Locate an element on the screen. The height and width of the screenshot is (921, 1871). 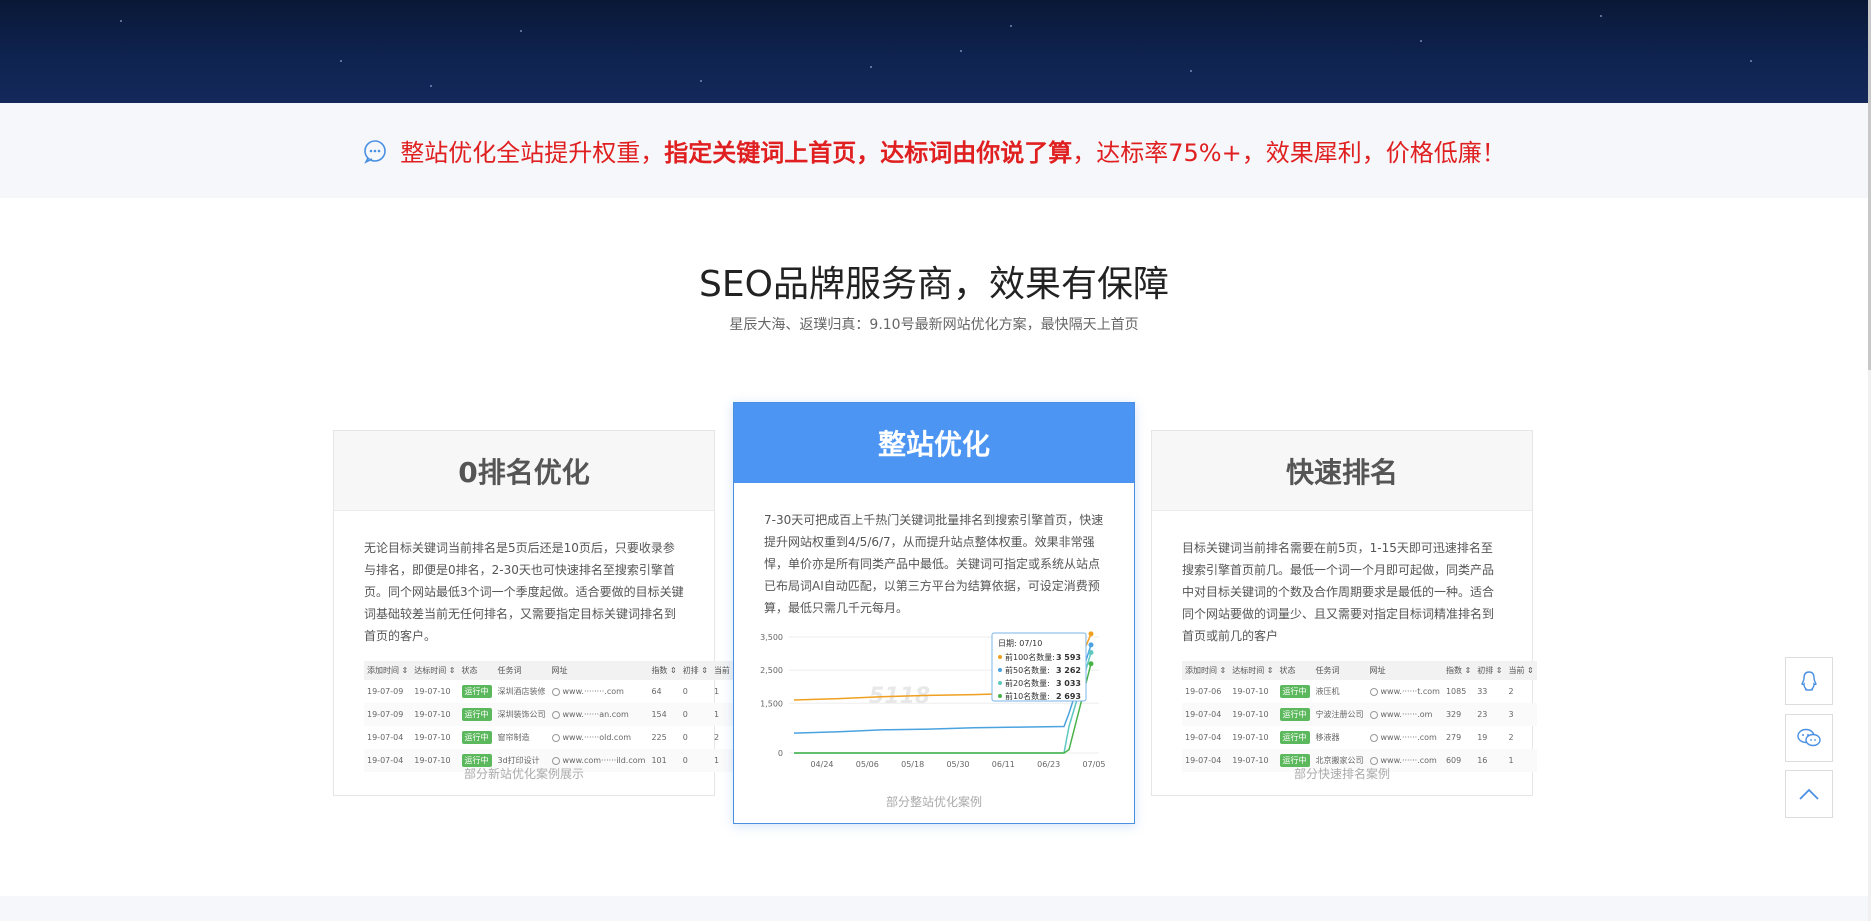
qq-button is located at coordinates (1809, 681).